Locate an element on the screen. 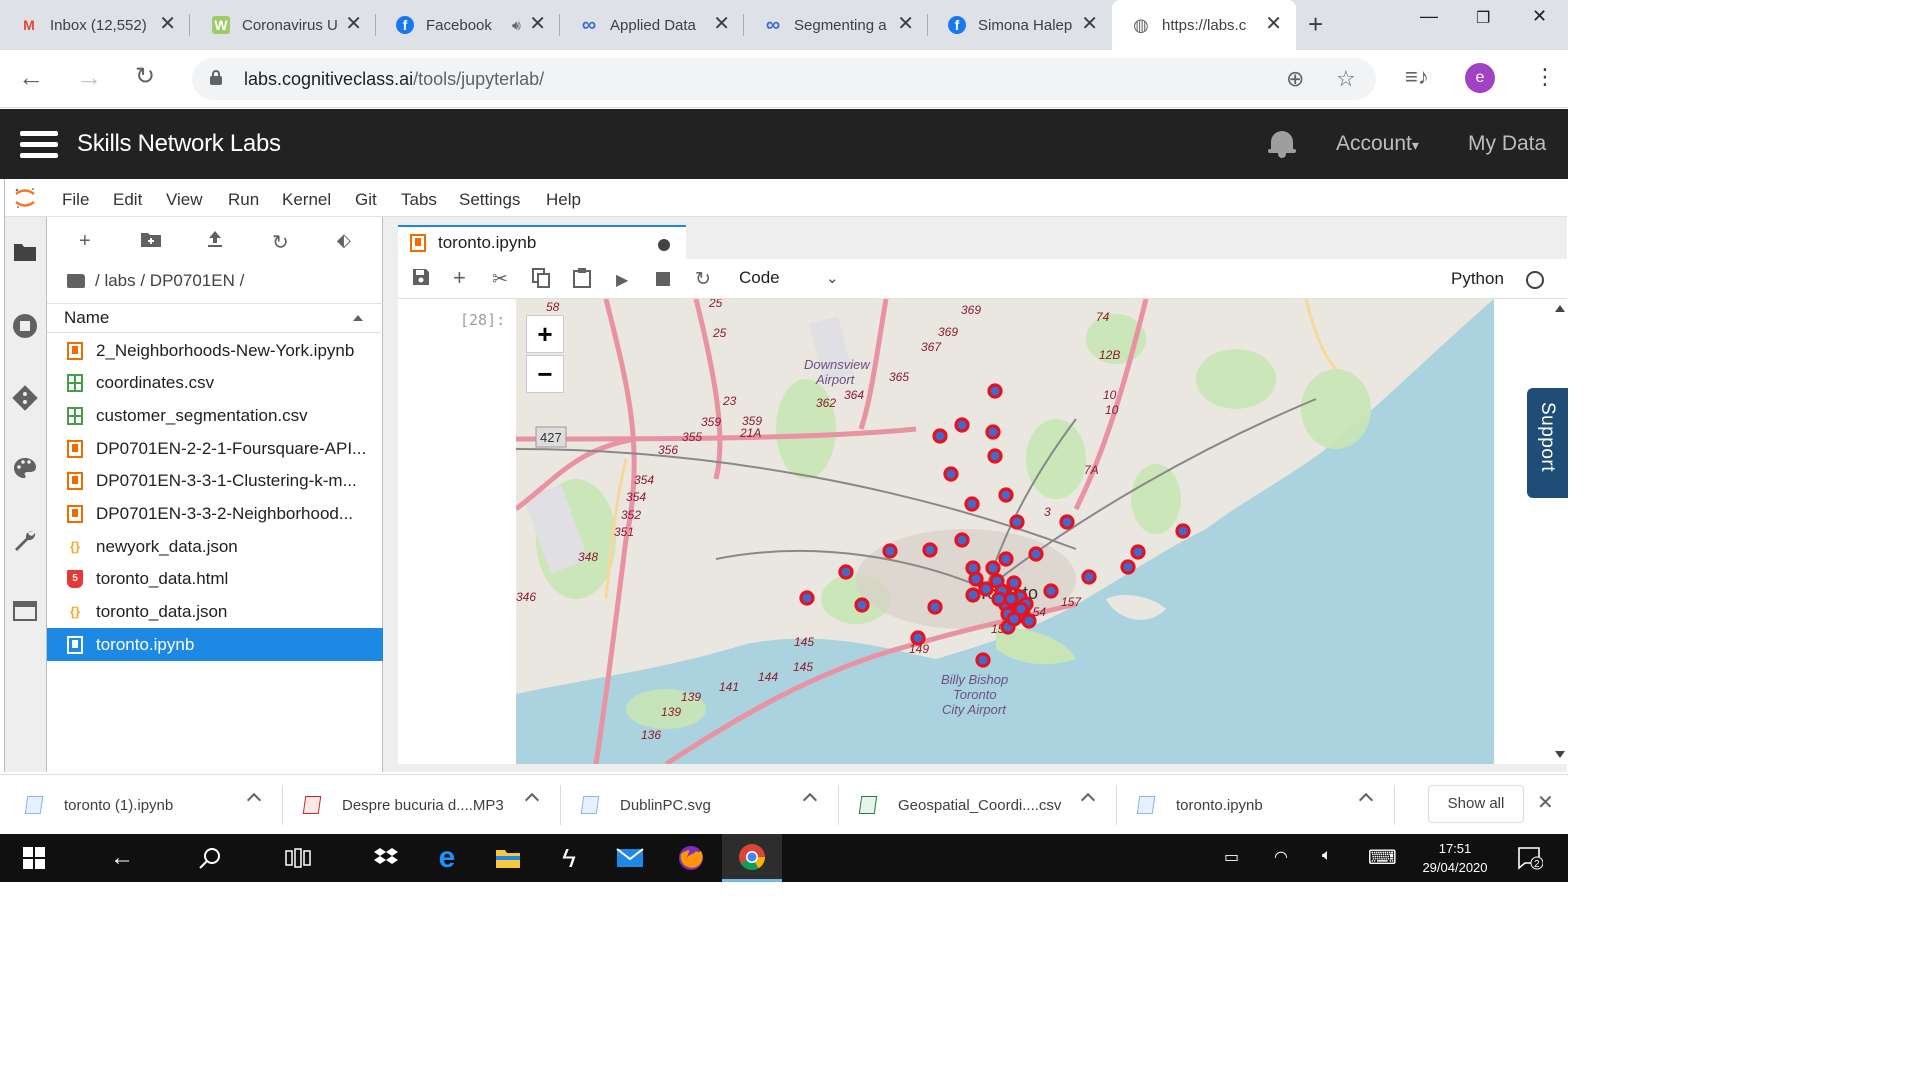  profile-avatar: e is located at coordinates (1480, 78).